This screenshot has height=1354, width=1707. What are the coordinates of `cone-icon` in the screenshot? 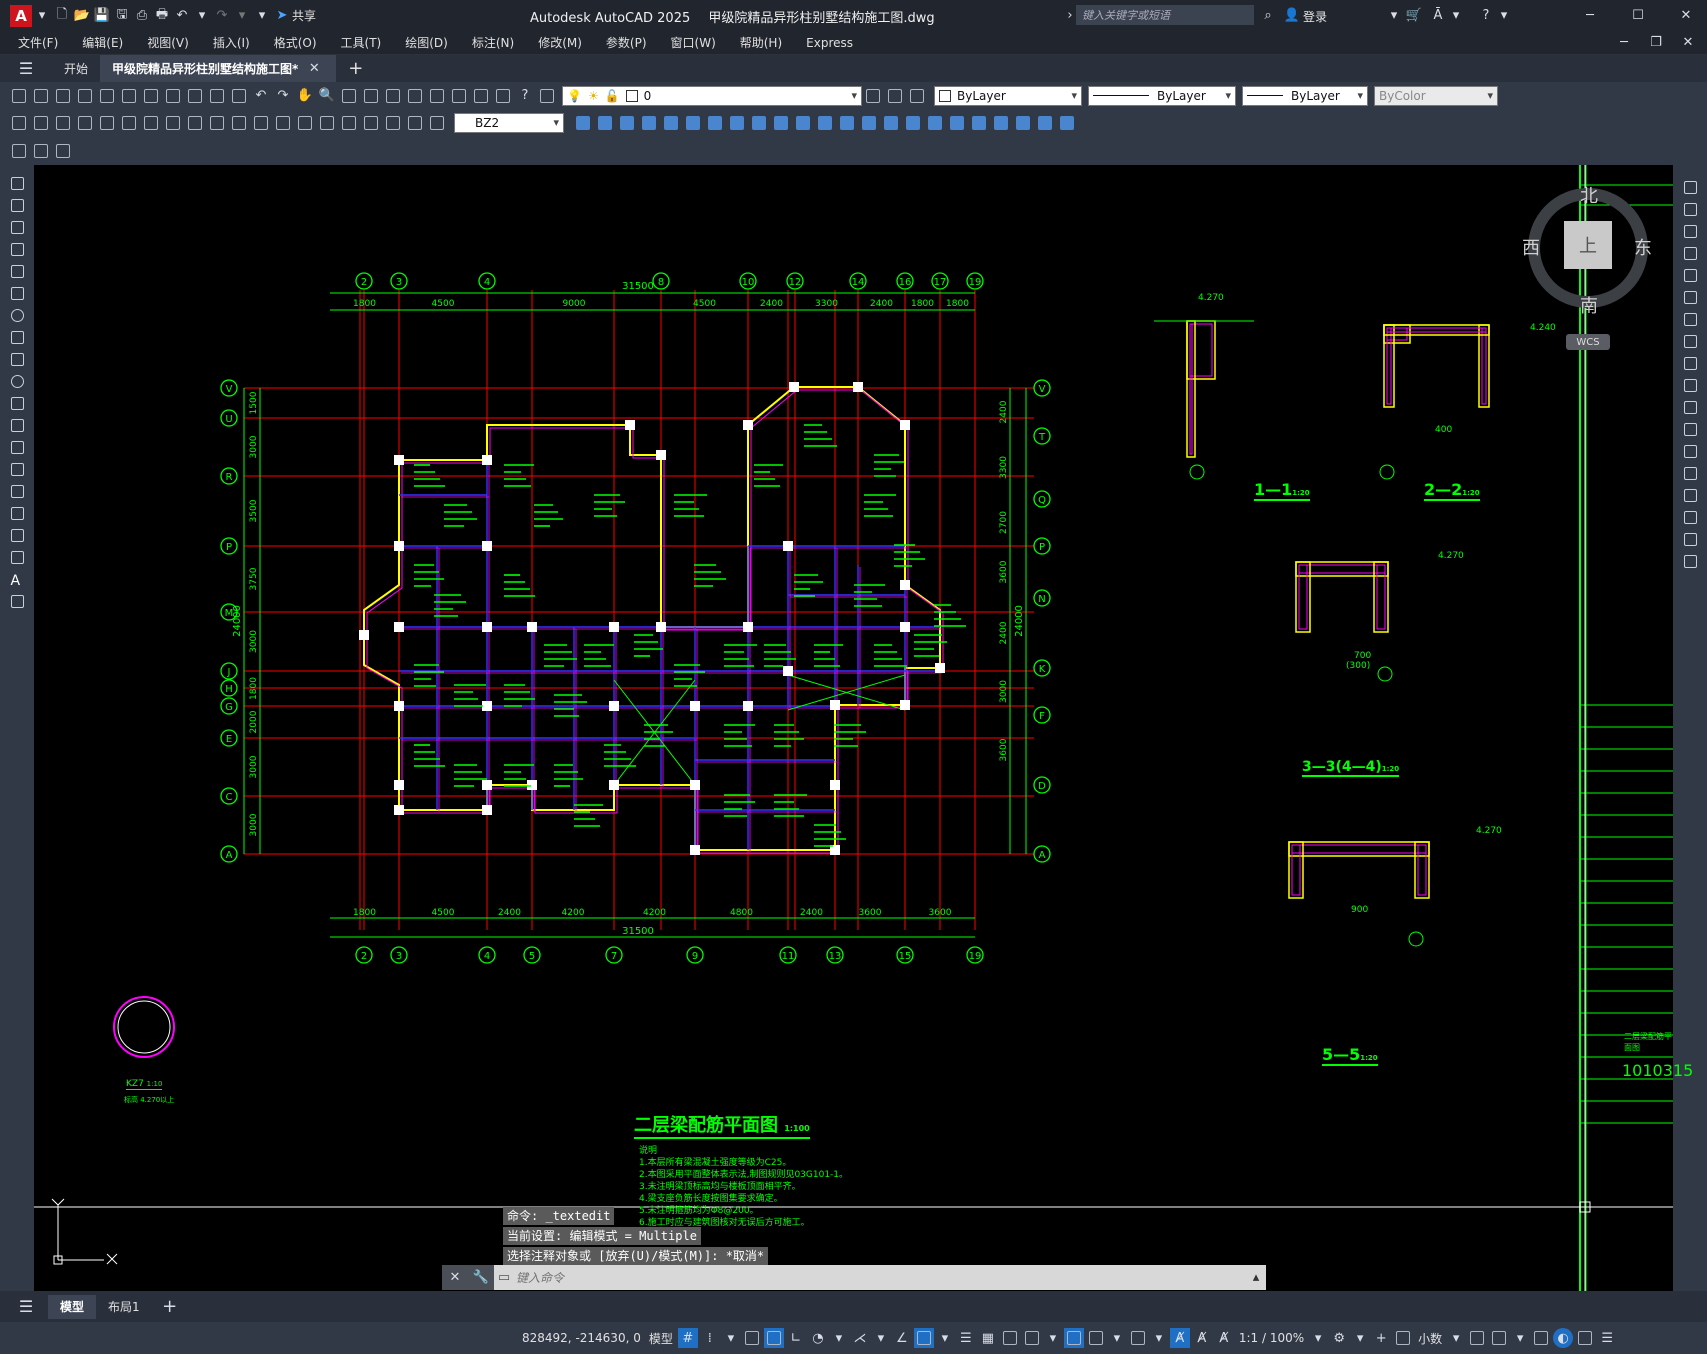 It's located at (627, 123).